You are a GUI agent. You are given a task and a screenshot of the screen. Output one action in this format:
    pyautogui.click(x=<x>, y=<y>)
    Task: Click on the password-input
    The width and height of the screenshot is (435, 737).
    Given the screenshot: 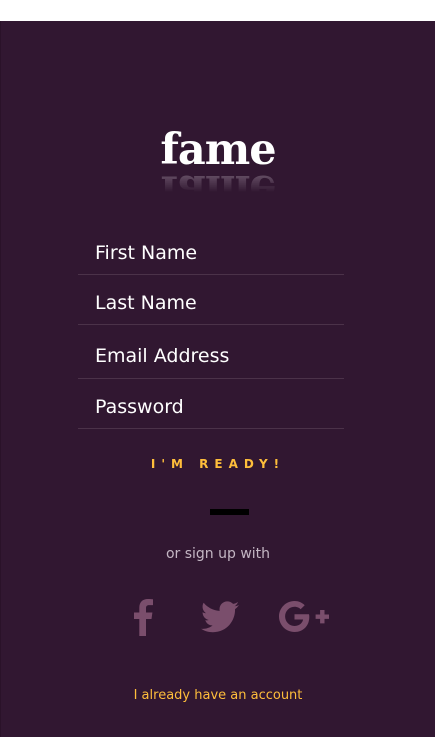 What is the action you would take?
    pyautogui.click(x=211, y=406)
    